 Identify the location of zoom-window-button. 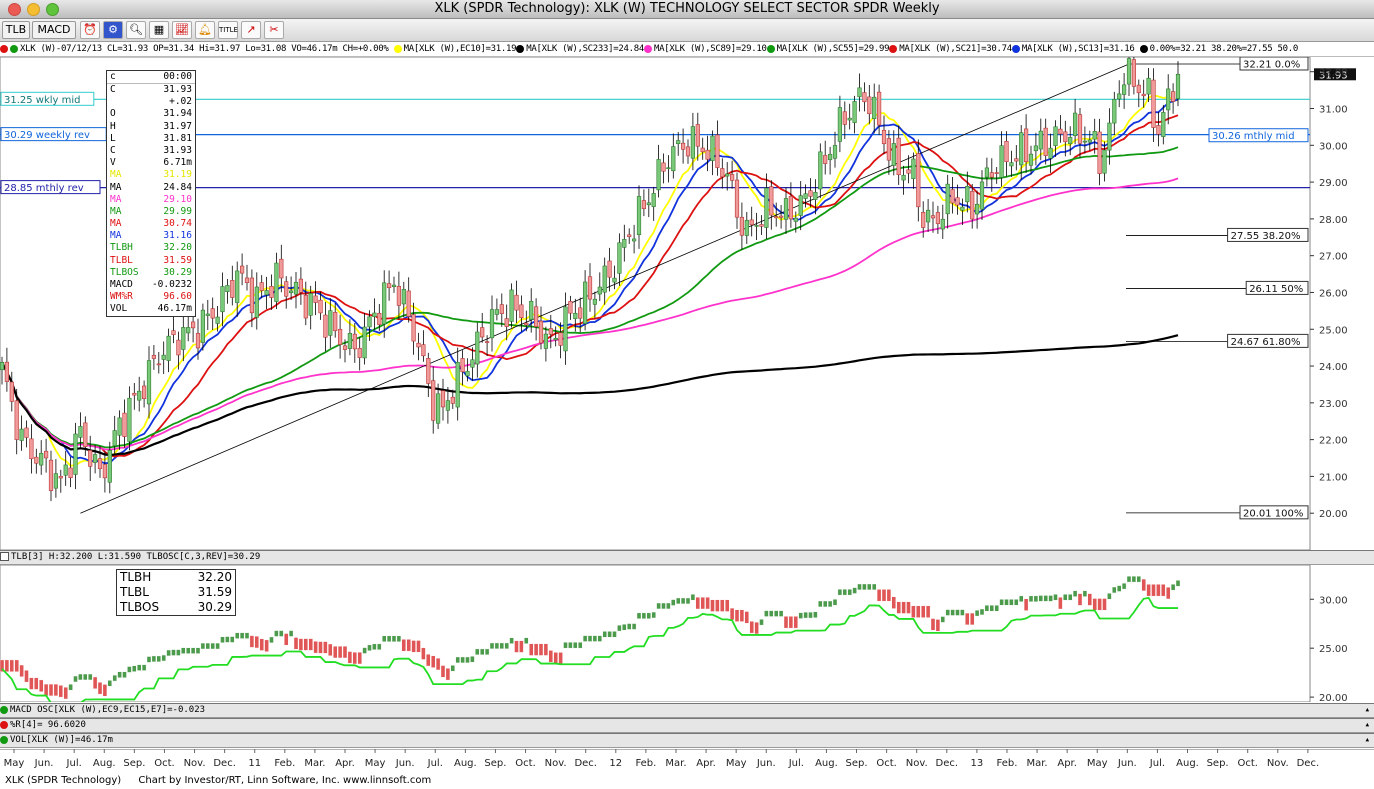
(52, 9).